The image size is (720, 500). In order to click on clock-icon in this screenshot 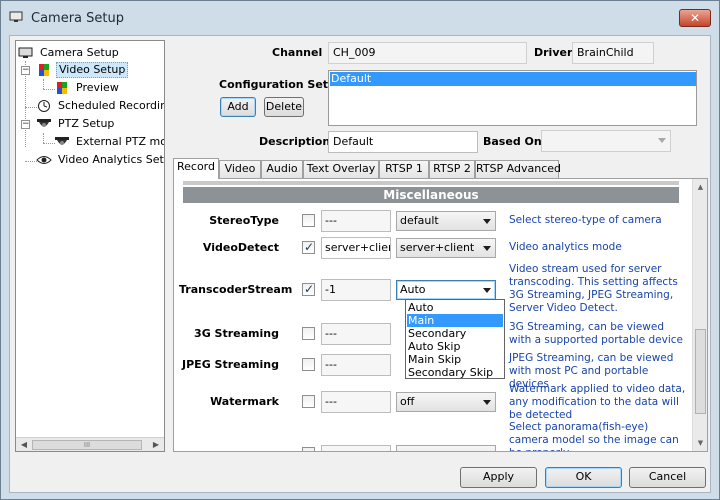, I will do `click(44, 106)`.